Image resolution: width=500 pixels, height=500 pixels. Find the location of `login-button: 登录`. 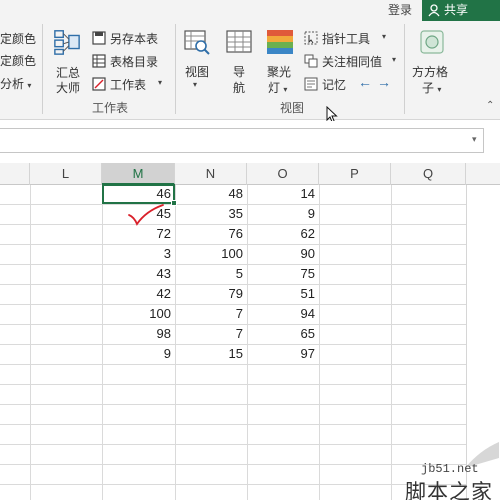

login-button: 登录 is located at coordinates (400, 10).